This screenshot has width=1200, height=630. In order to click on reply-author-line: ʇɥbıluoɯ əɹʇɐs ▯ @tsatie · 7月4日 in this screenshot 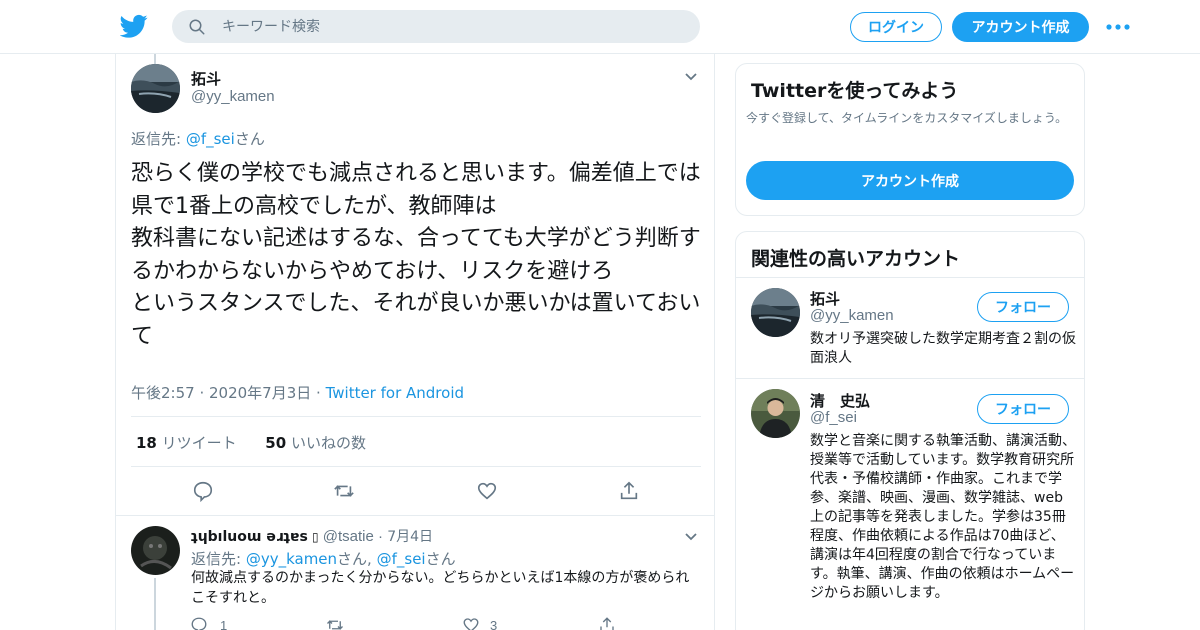, I will do `click(312, 536)`.